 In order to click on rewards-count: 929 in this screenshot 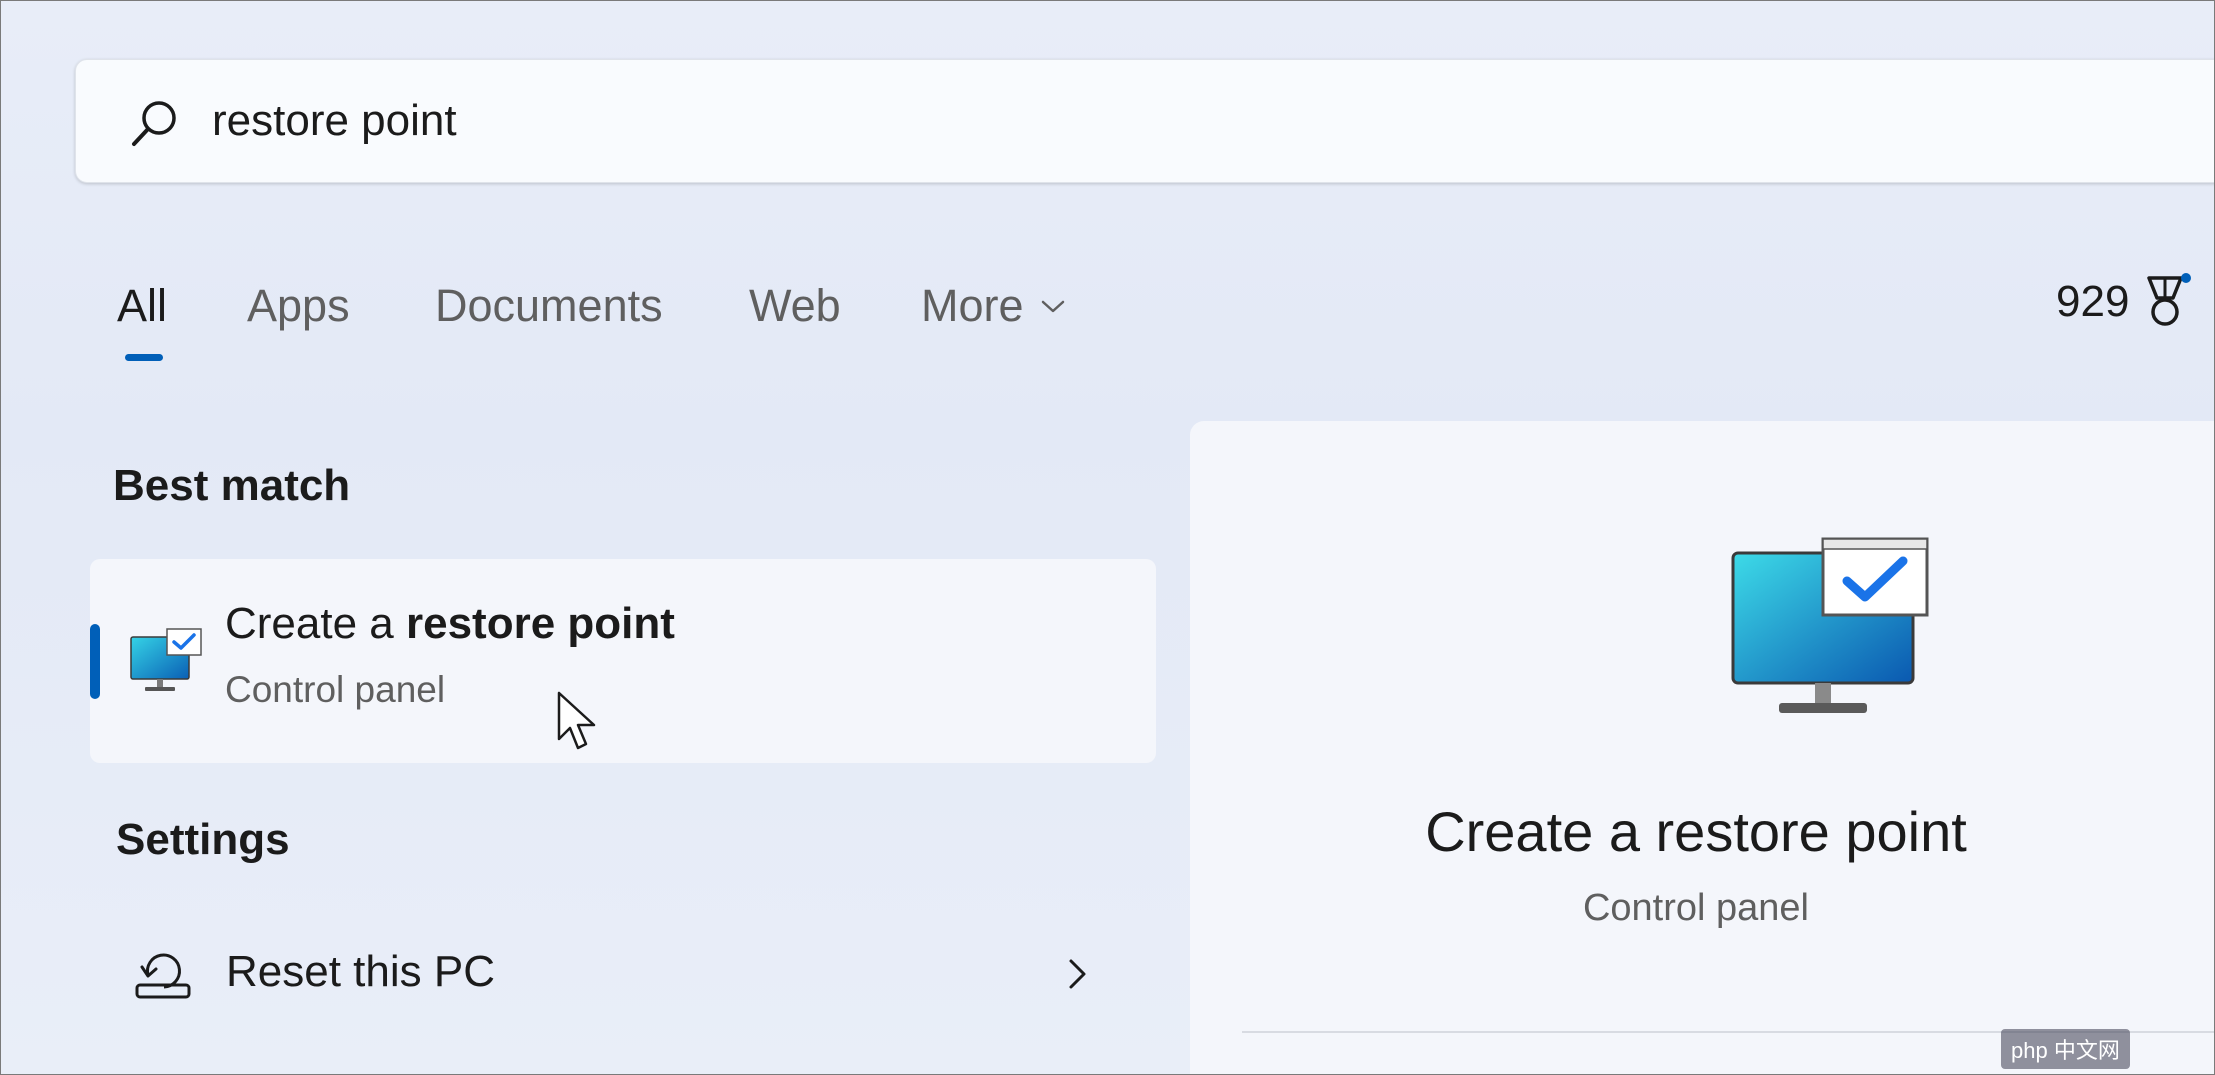, I will do `click(2093, 301)`.